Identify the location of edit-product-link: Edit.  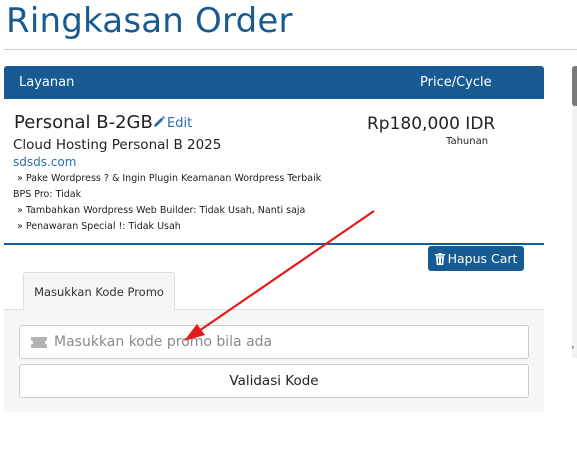
(172, 123).